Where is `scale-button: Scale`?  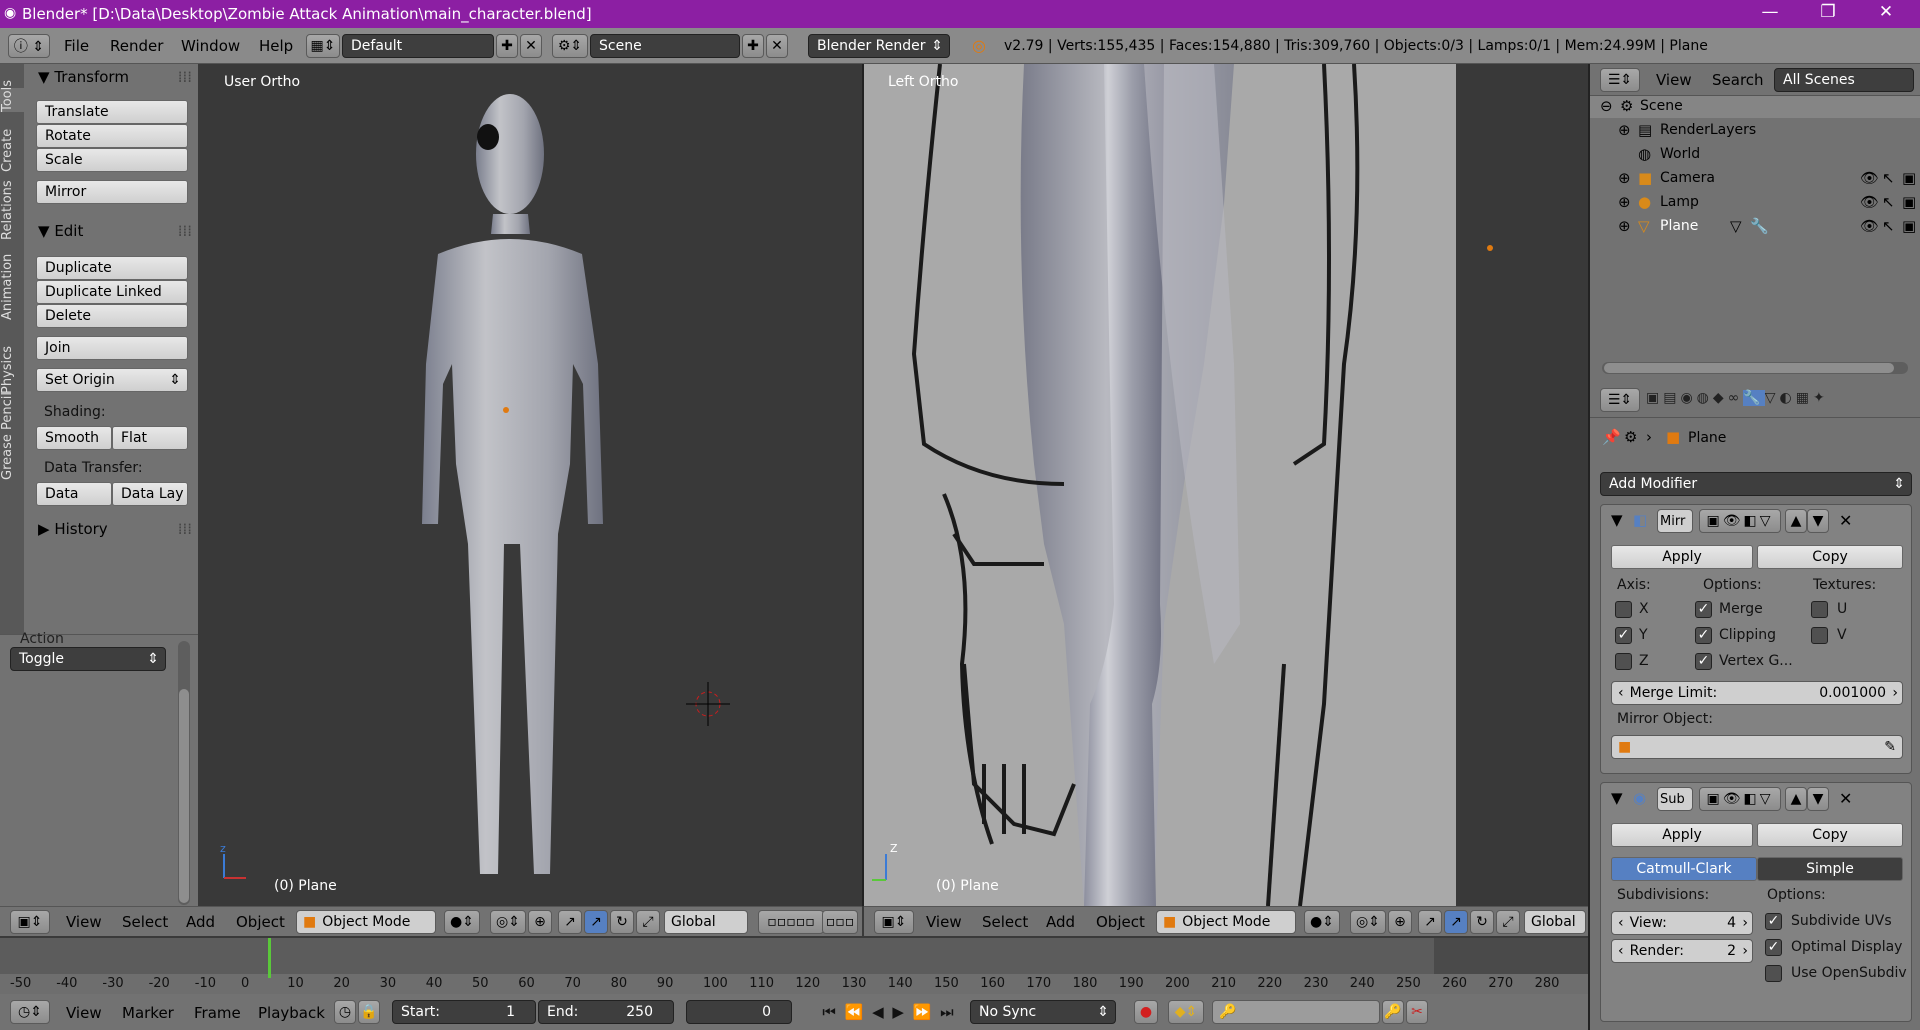 scale-button: Scale is located at coordinates (112, 160).